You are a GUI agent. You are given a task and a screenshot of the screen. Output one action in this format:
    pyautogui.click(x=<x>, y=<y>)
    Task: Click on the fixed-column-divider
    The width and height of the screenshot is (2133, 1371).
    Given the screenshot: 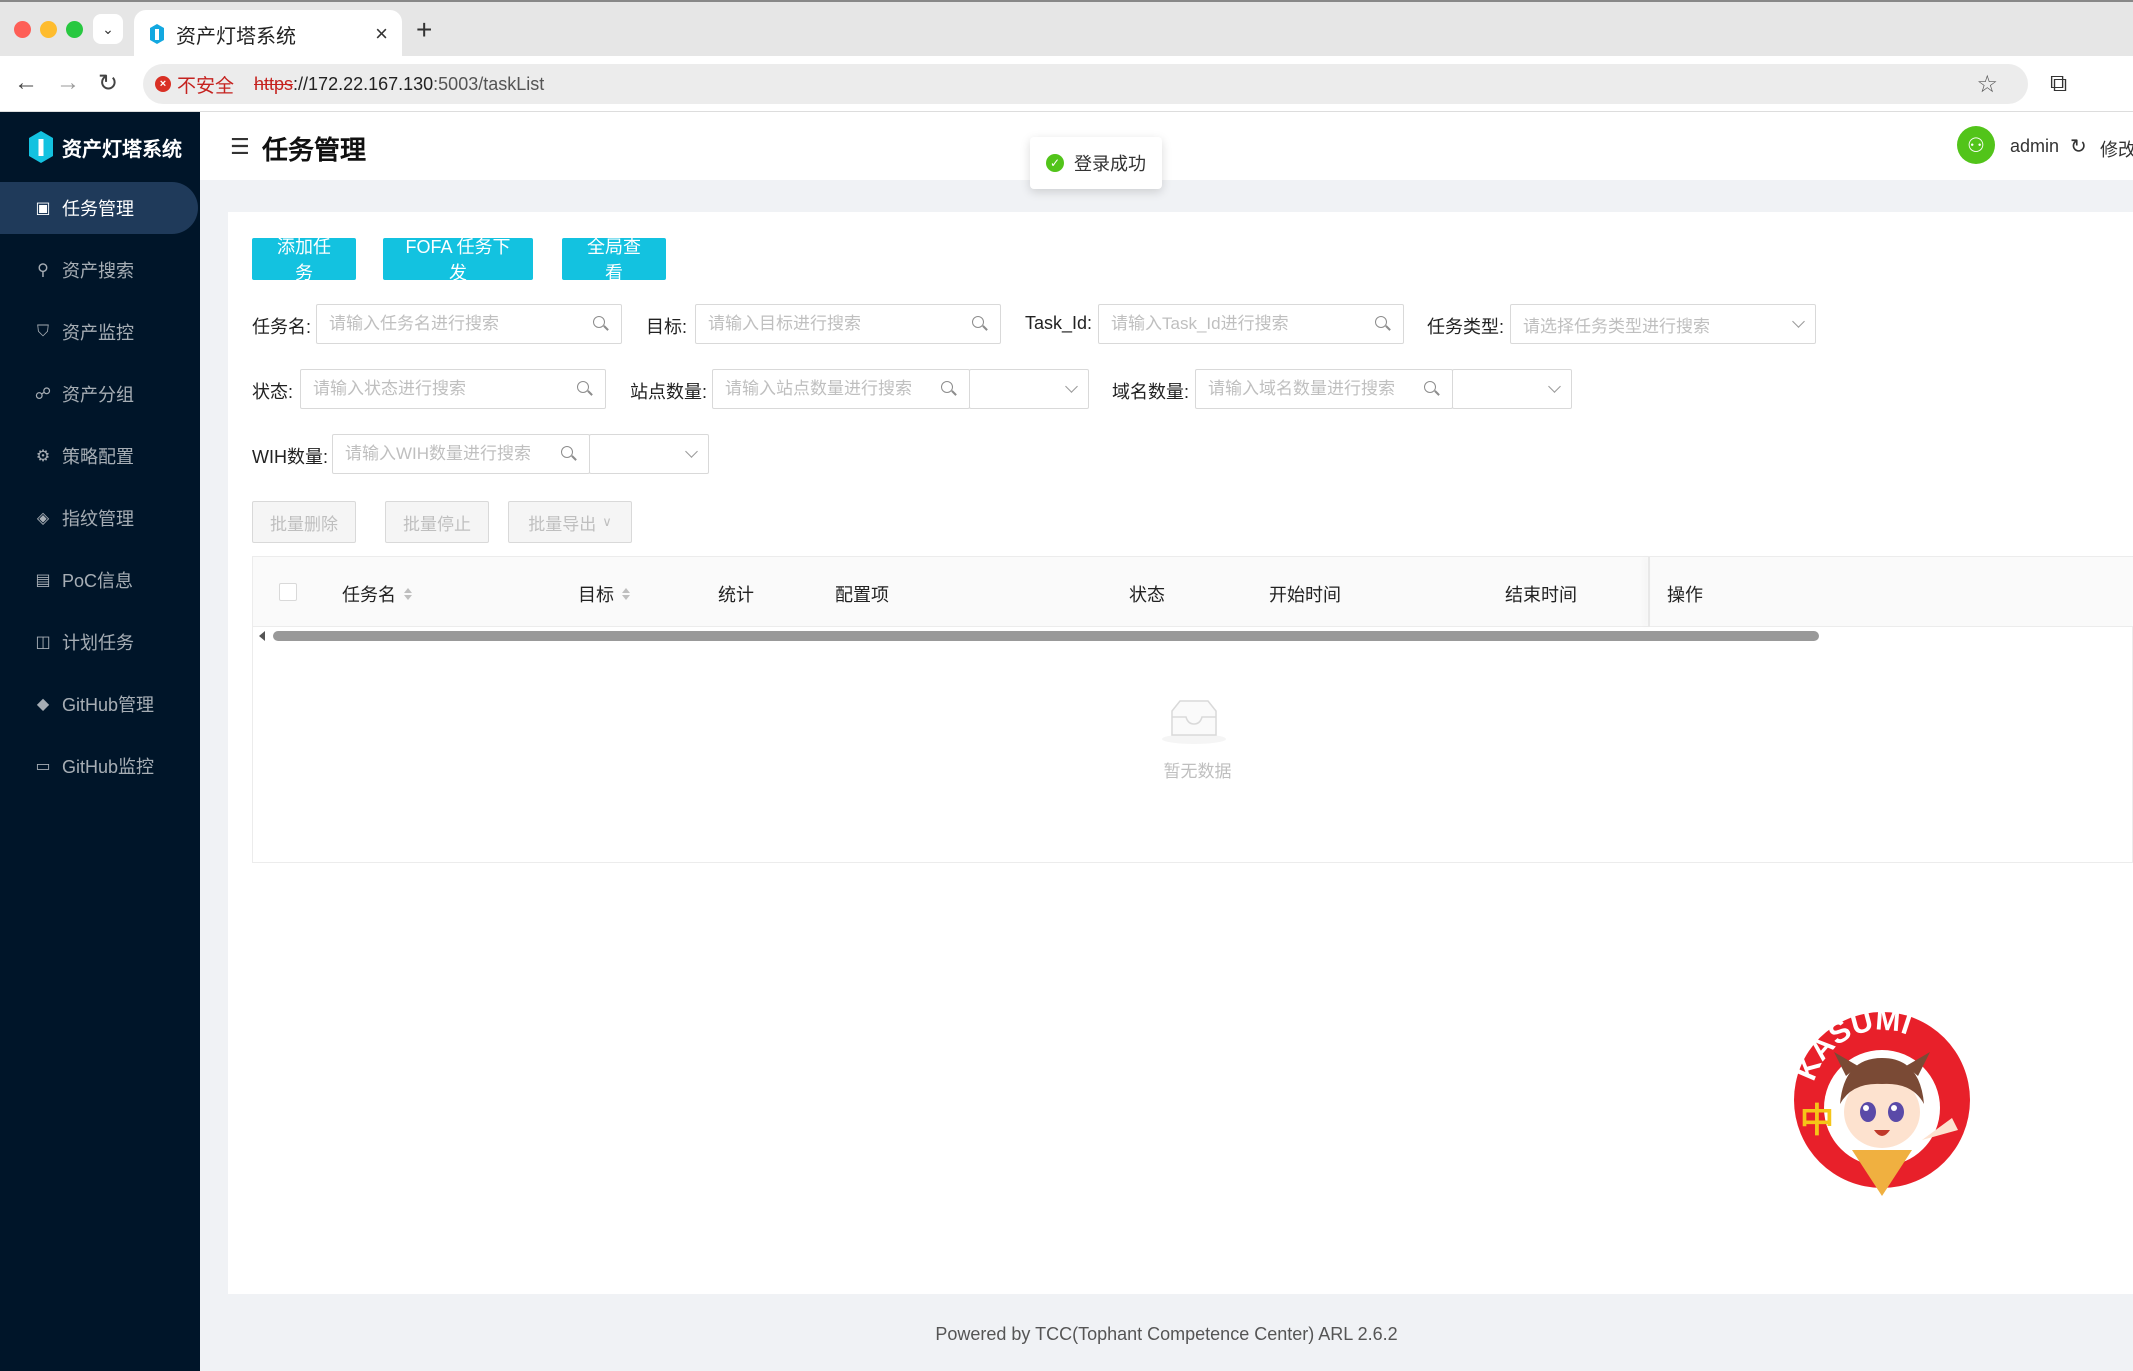 What is the action you would take?
    pyautogui.click(x=1649, y=592)
    